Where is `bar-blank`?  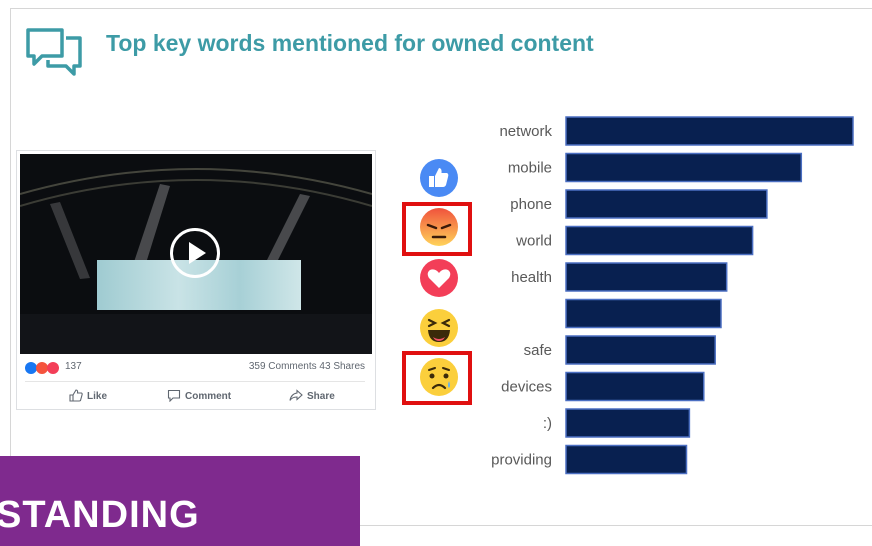
bar-blank is located at coordinates (643, 313).